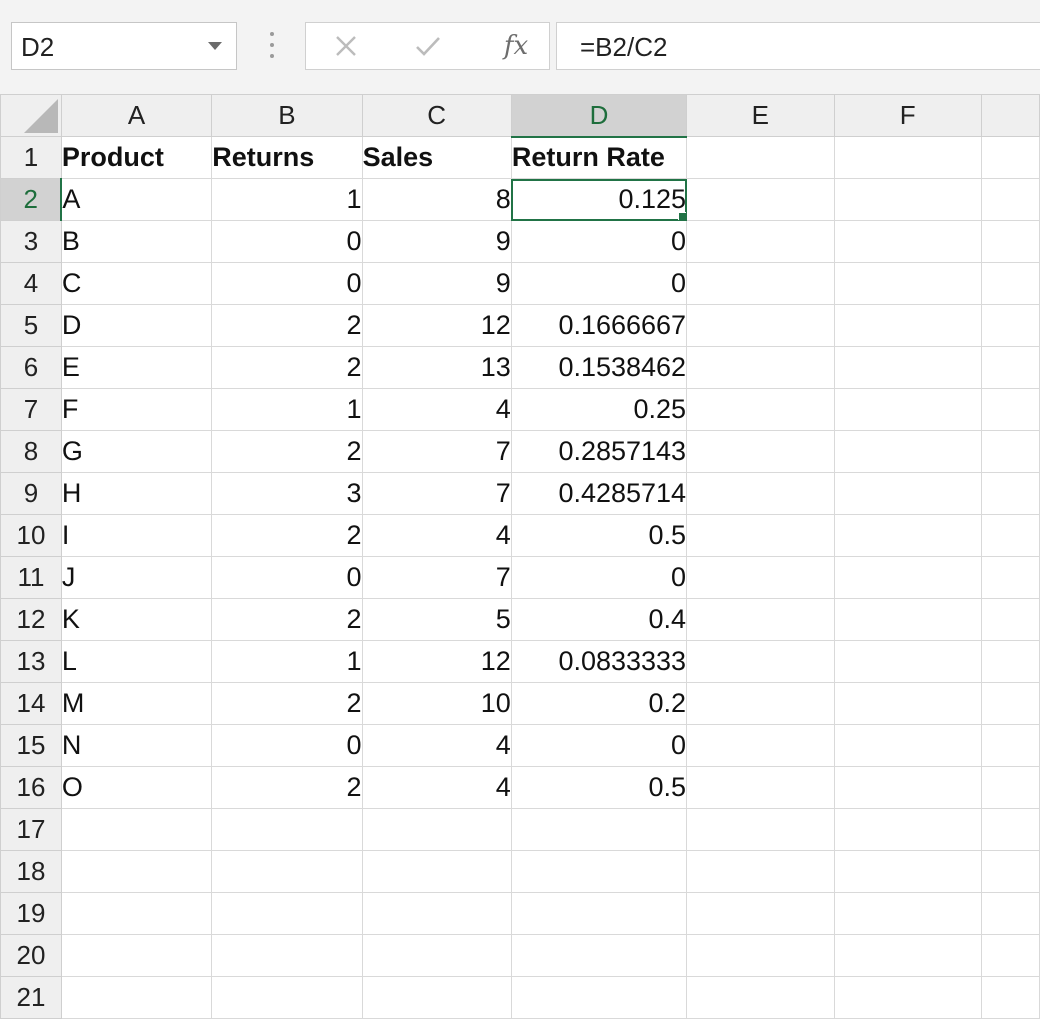  What do you see at coordinates (907, 745) in the screenshot?
I see `cell-f15` at bounding box center [907, 745].